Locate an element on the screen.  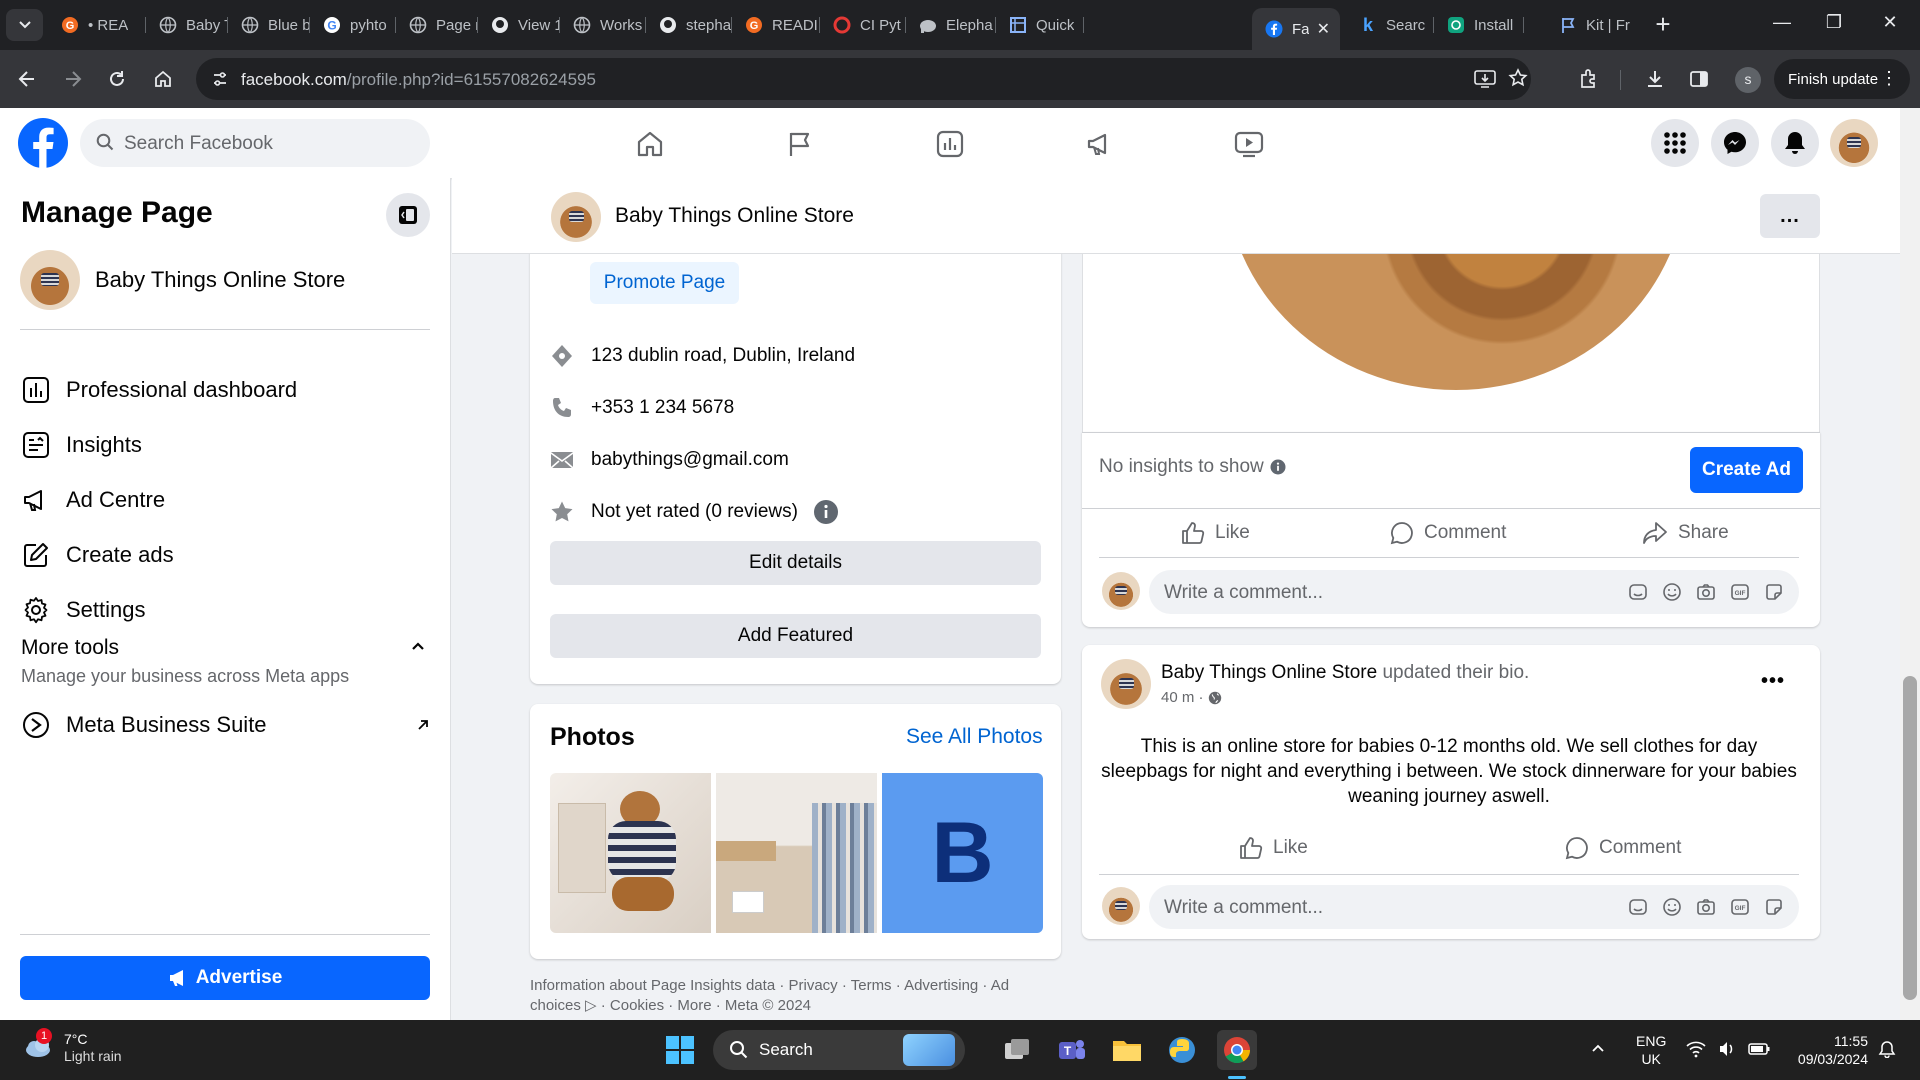
start-button is located at coordinates (680, 1050).